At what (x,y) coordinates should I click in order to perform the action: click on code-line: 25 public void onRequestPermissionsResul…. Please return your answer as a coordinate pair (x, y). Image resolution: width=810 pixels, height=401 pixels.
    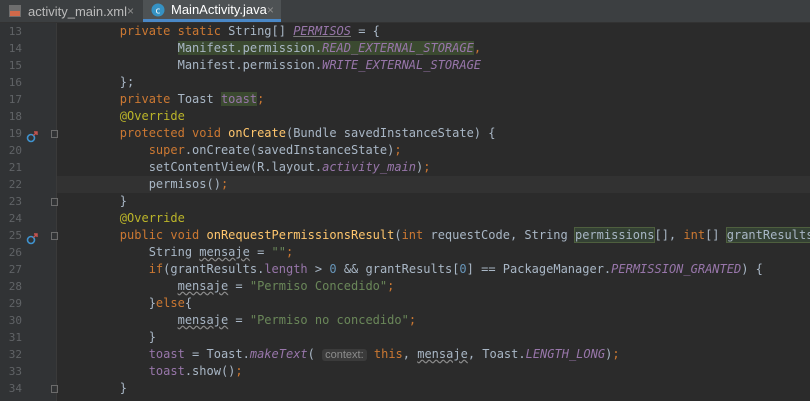
    Looking at the image, I should click on (405, 236).